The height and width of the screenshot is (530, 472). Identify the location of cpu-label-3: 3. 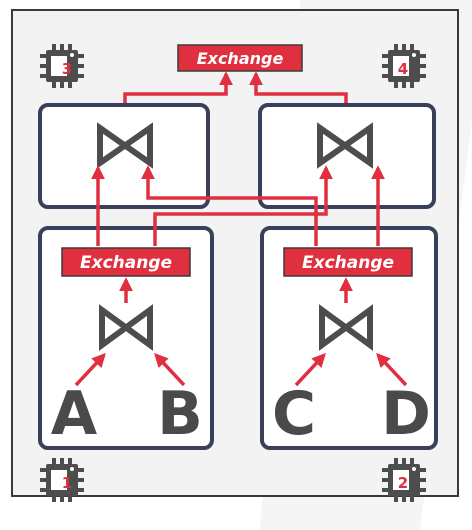
(67, 69).